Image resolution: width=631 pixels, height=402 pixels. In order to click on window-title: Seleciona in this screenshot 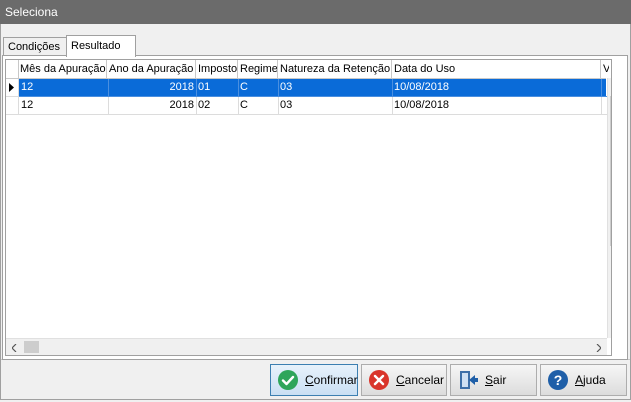, I will do `click(31, 12)`.